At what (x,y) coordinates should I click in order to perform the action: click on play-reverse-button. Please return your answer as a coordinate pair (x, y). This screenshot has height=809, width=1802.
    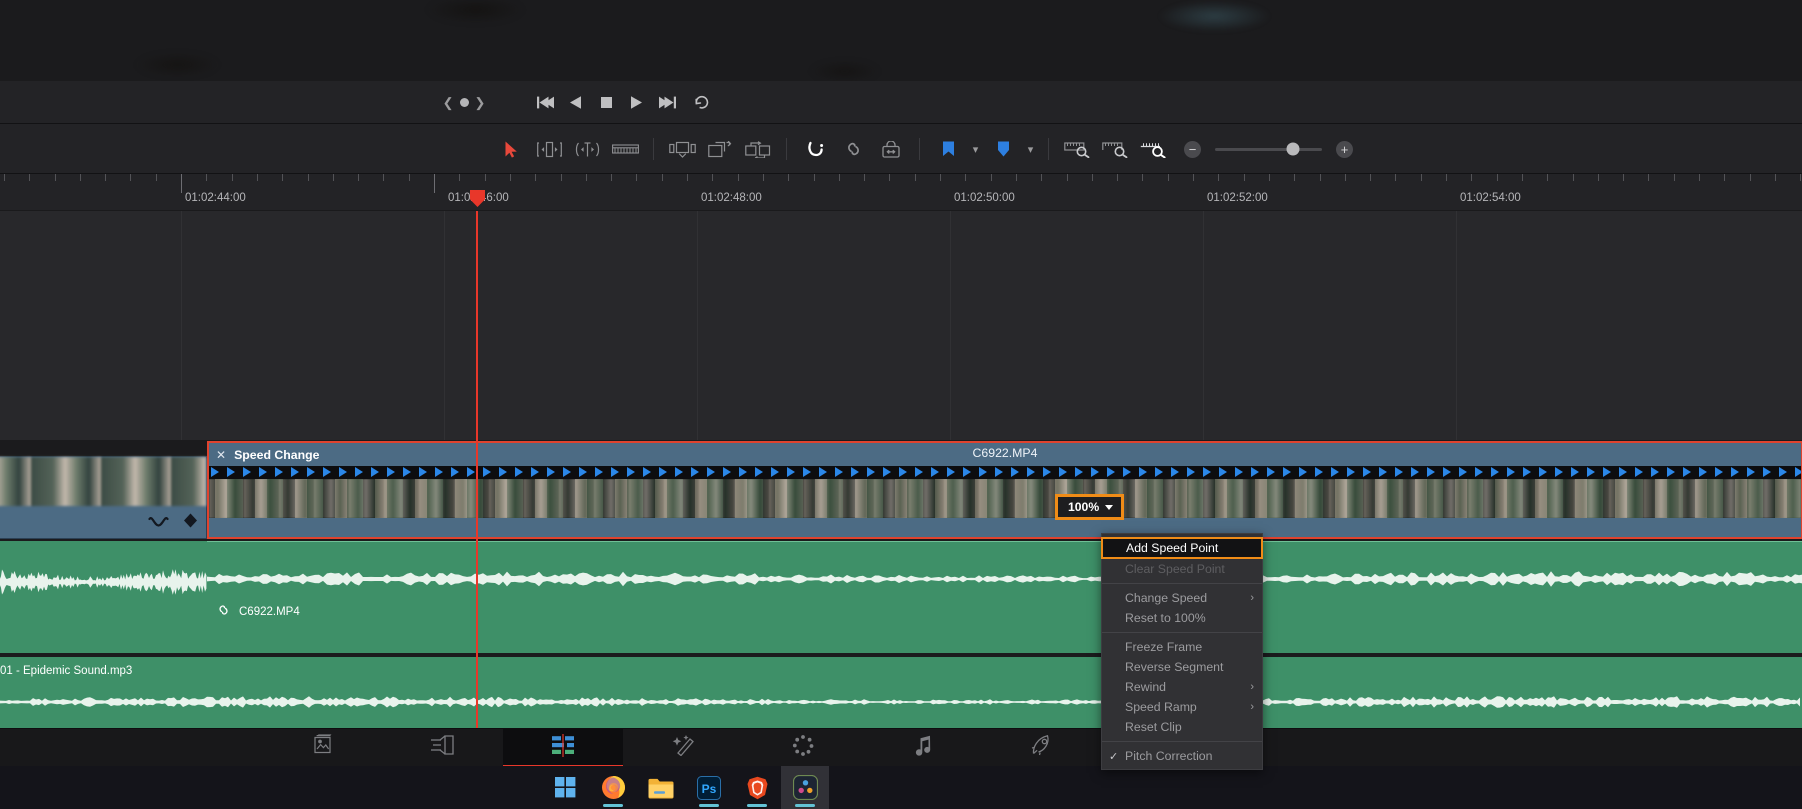
    Looking at the image, I should click on (576, 102).